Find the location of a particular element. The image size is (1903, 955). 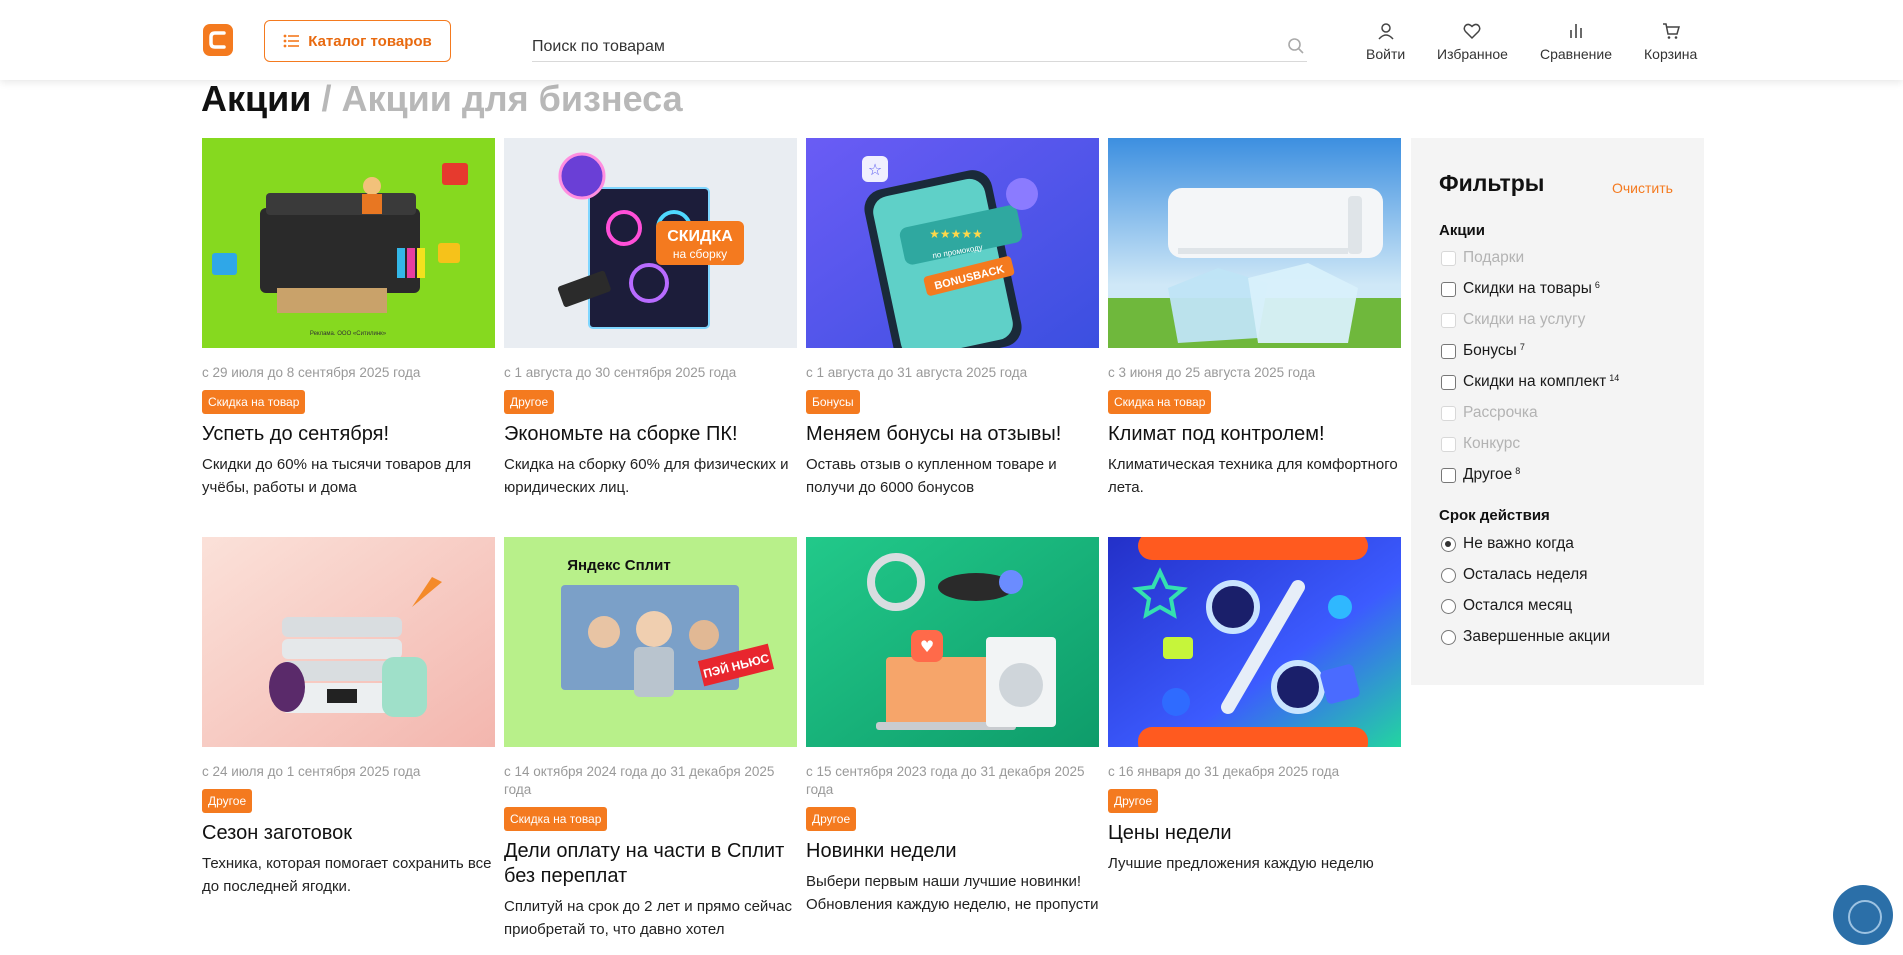

period-option-label: Осталась неделя is located at coordinates (1525, 574).